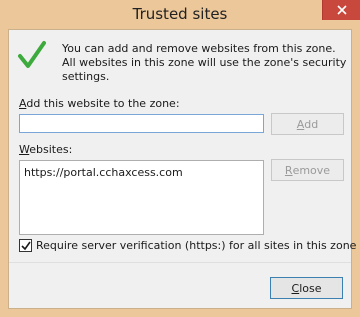 The image size is (360, 317). I want to click on check-icon, so click(25, 245).